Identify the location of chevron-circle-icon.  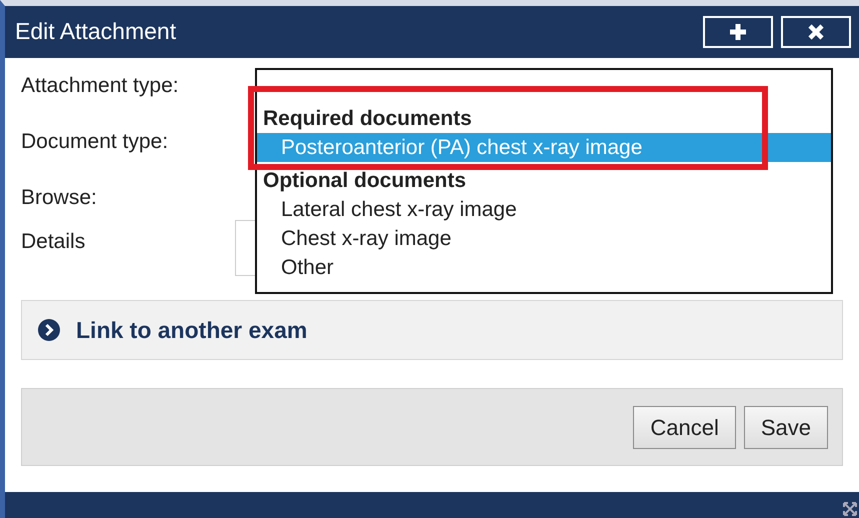
(49, 330).